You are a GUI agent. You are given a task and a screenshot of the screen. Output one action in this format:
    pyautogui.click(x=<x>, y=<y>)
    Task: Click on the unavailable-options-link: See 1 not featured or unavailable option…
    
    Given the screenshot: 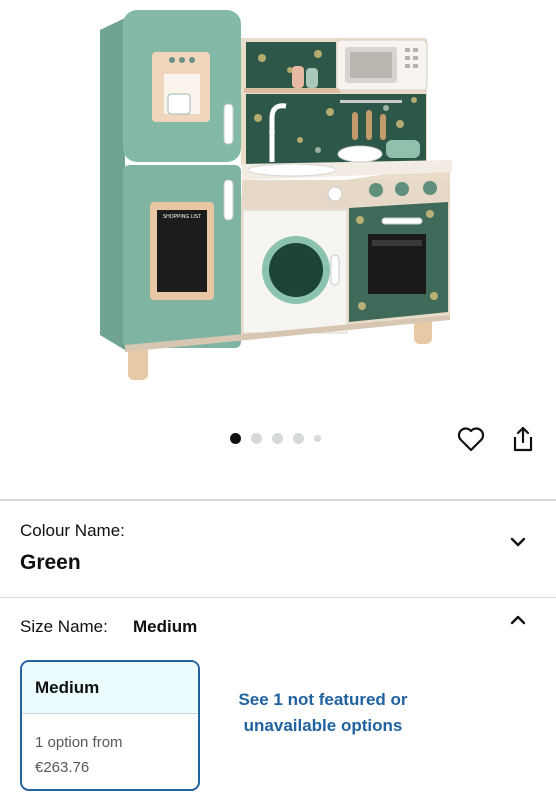 What is the action you would take?
    pyautogui.click(x=323, y=713)
    